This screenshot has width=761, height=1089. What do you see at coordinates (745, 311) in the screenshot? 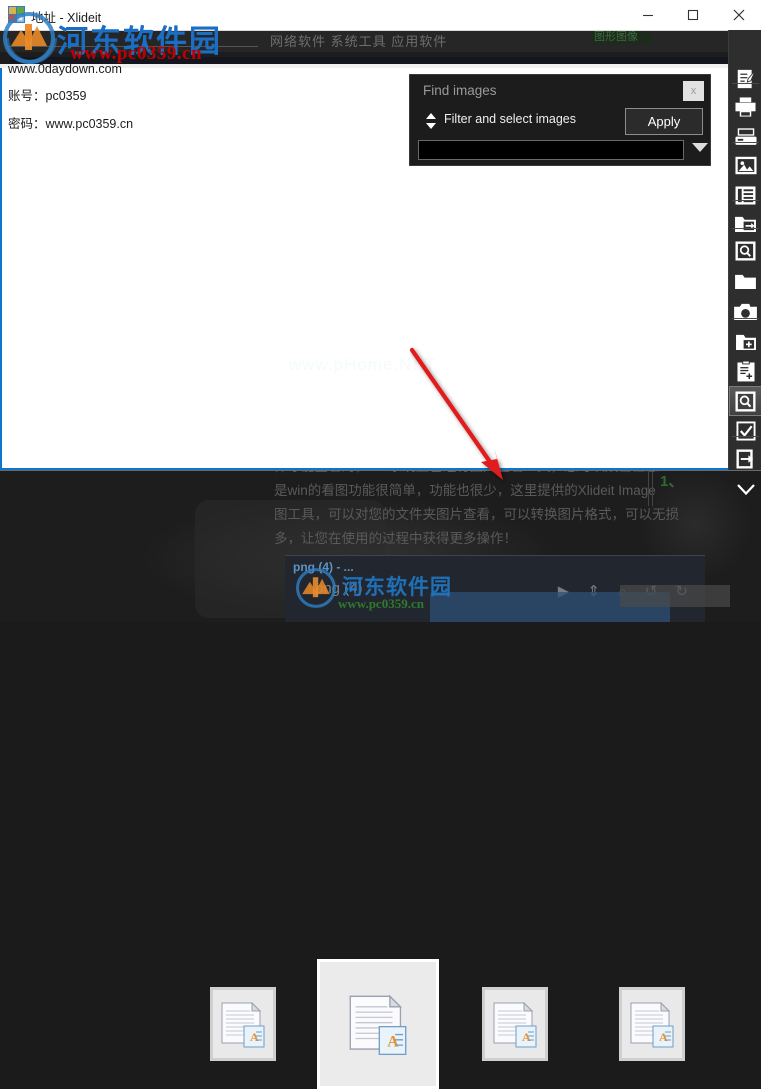
I see `sidebar-camera-button` at bounding box center [745, 311].